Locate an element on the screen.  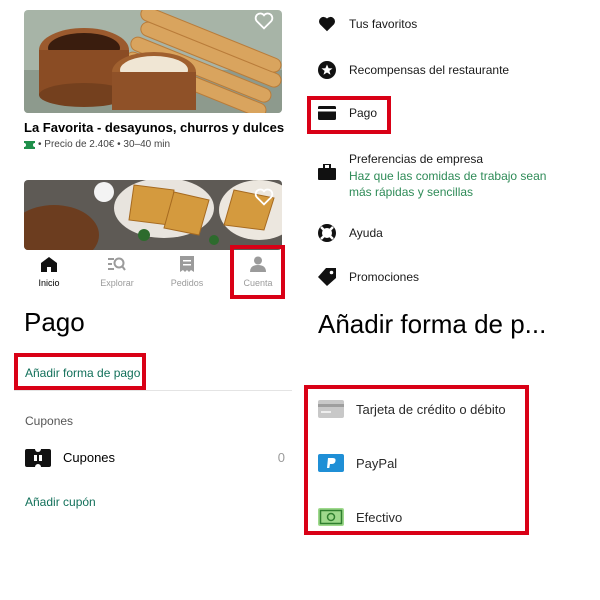
lifebuoy-icon is located at coordinates (327, 233).